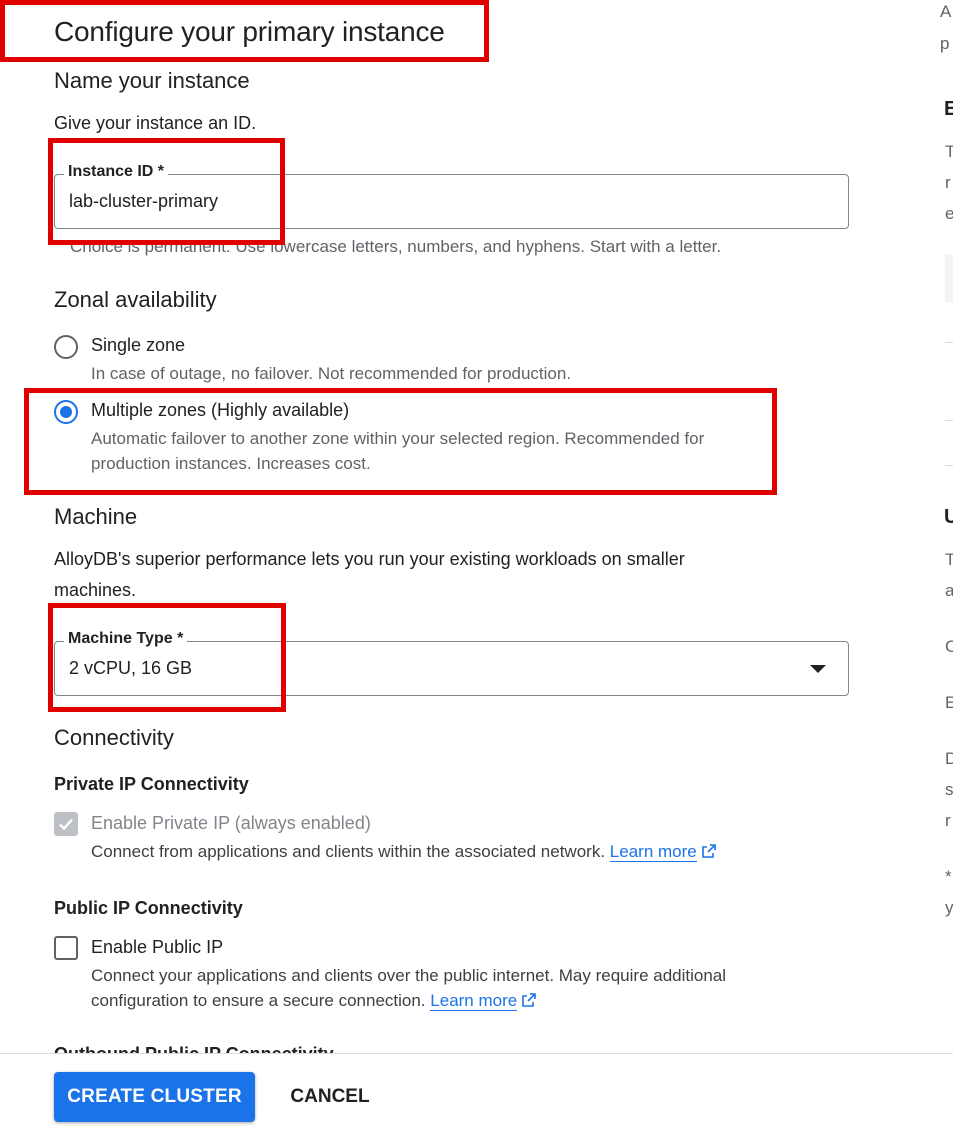 The image size is (953, 1128). I want to click on page-title: Configure your primary instance, so click(249, 31).